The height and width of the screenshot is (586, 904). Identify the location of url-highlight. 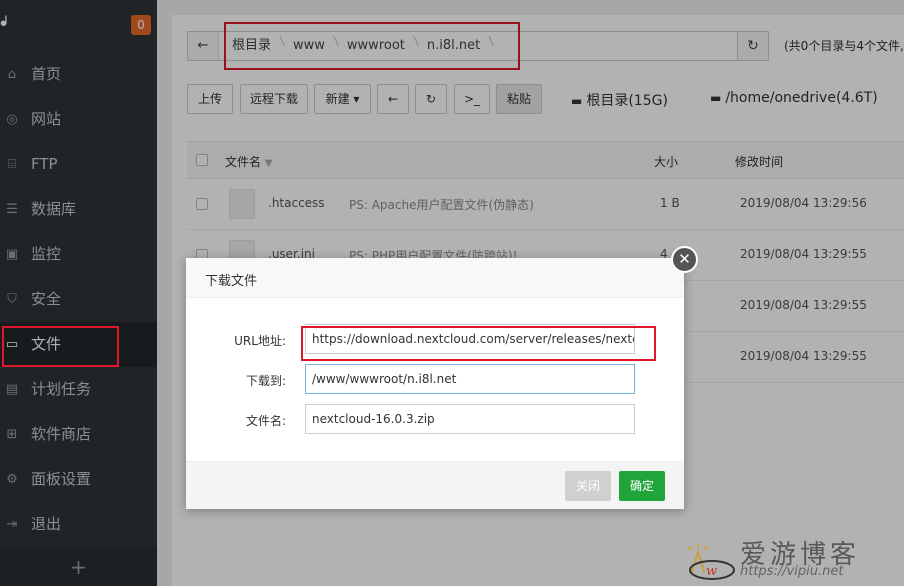
(478, 343).